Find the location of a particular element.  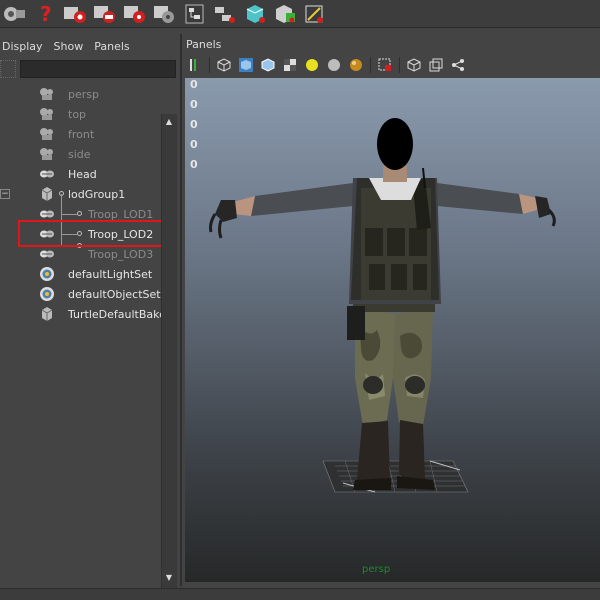

menu-display: Display is located at coordinates (26, 46).